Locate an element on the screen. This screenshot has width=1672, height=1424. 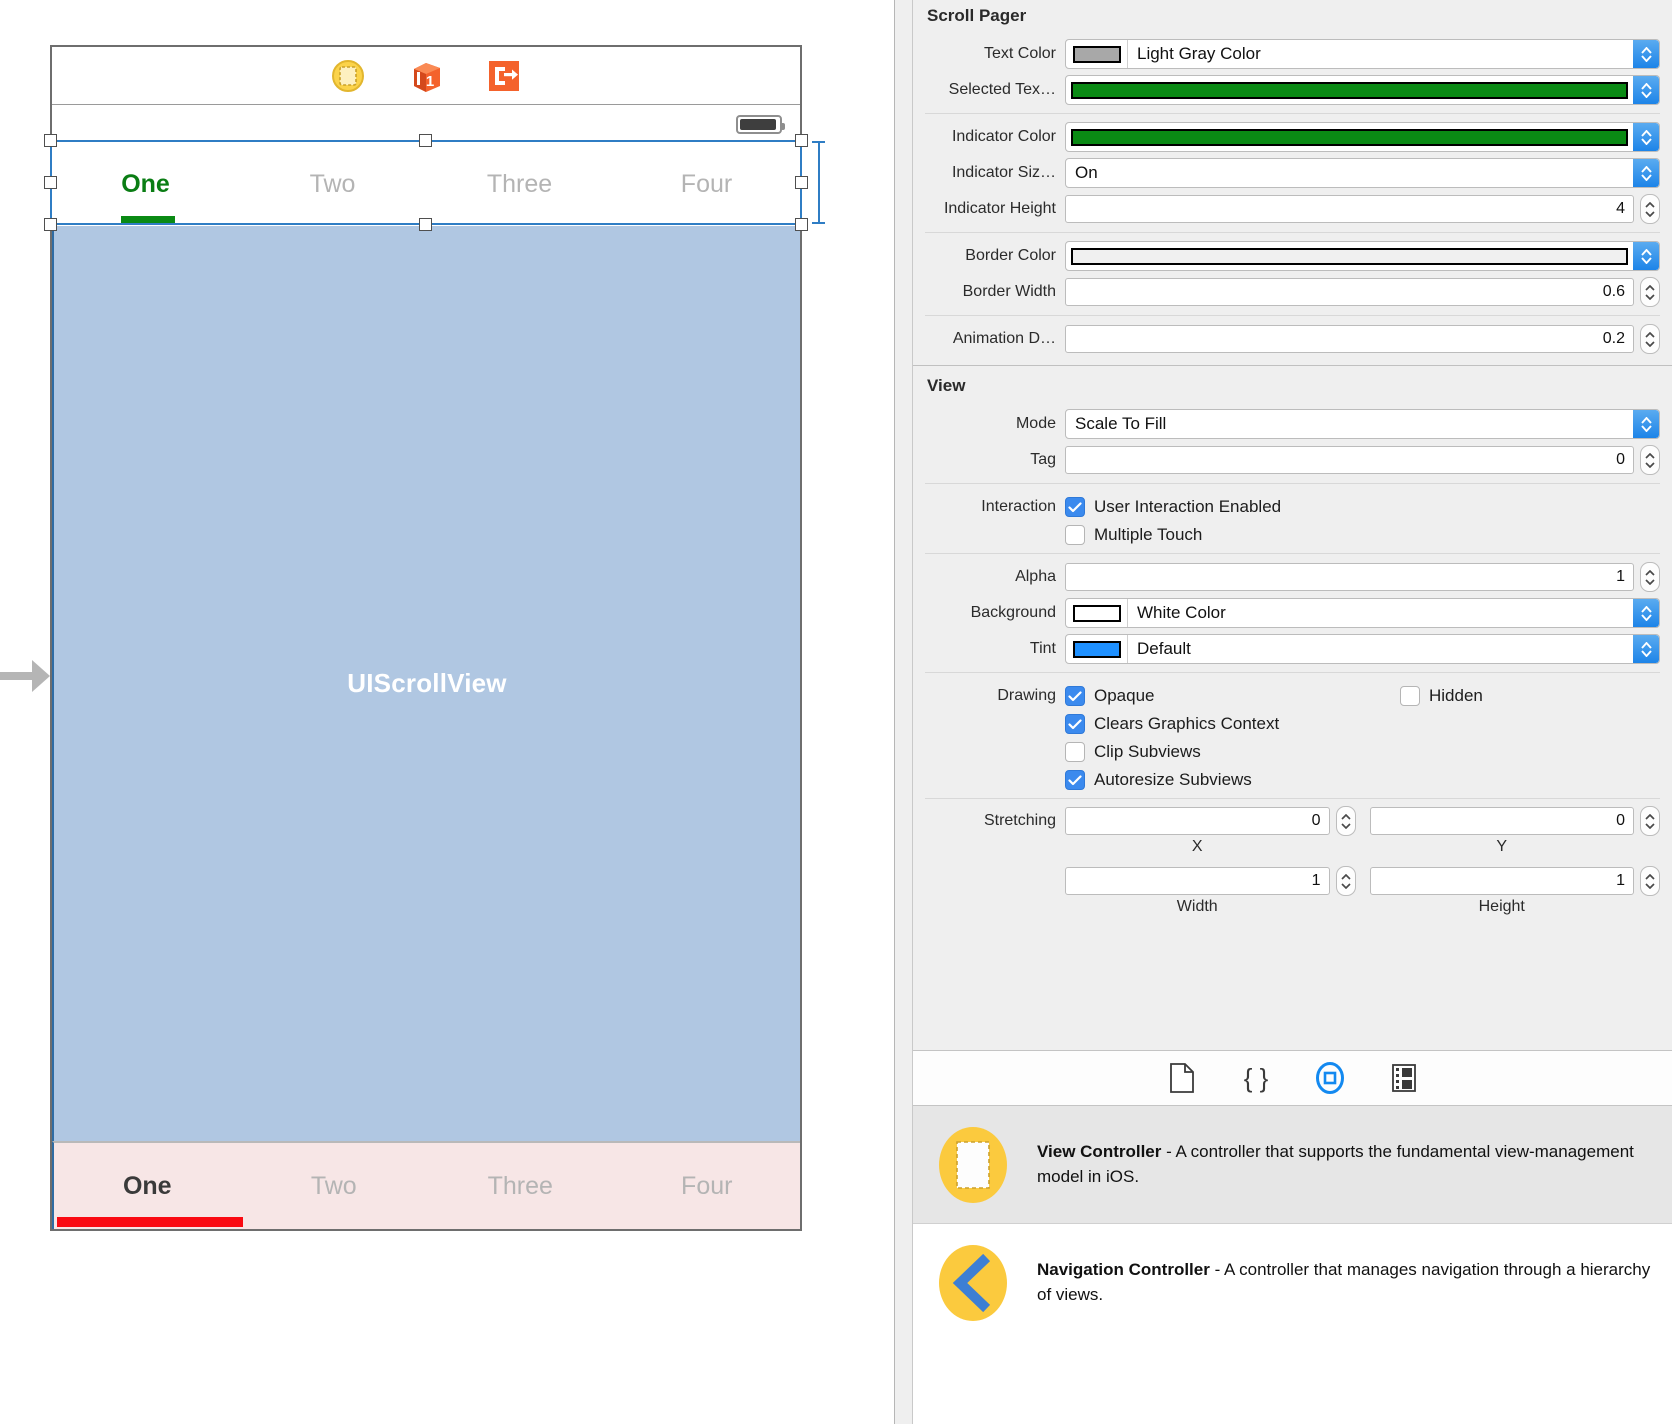
border-width-input: 0.6 is located at coordinates (1349, 292).